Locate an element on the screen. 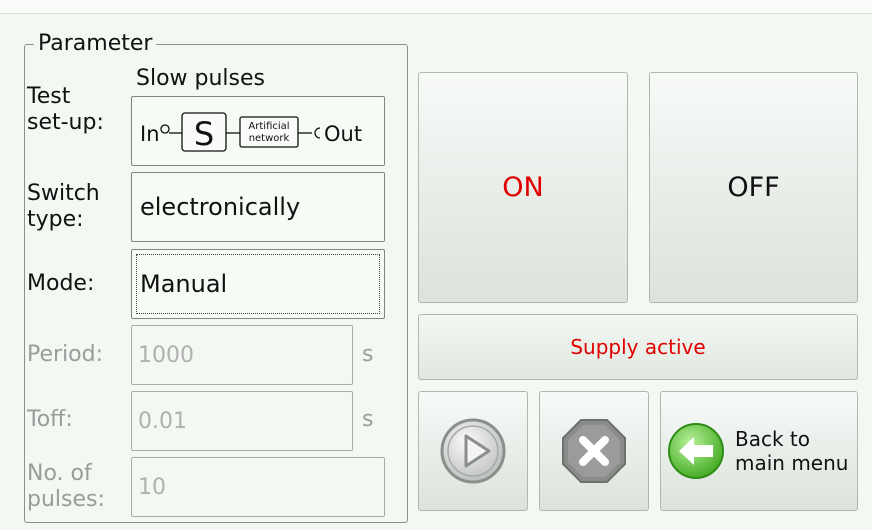  toff-label: Toff: is located at coordinates (50, 419).